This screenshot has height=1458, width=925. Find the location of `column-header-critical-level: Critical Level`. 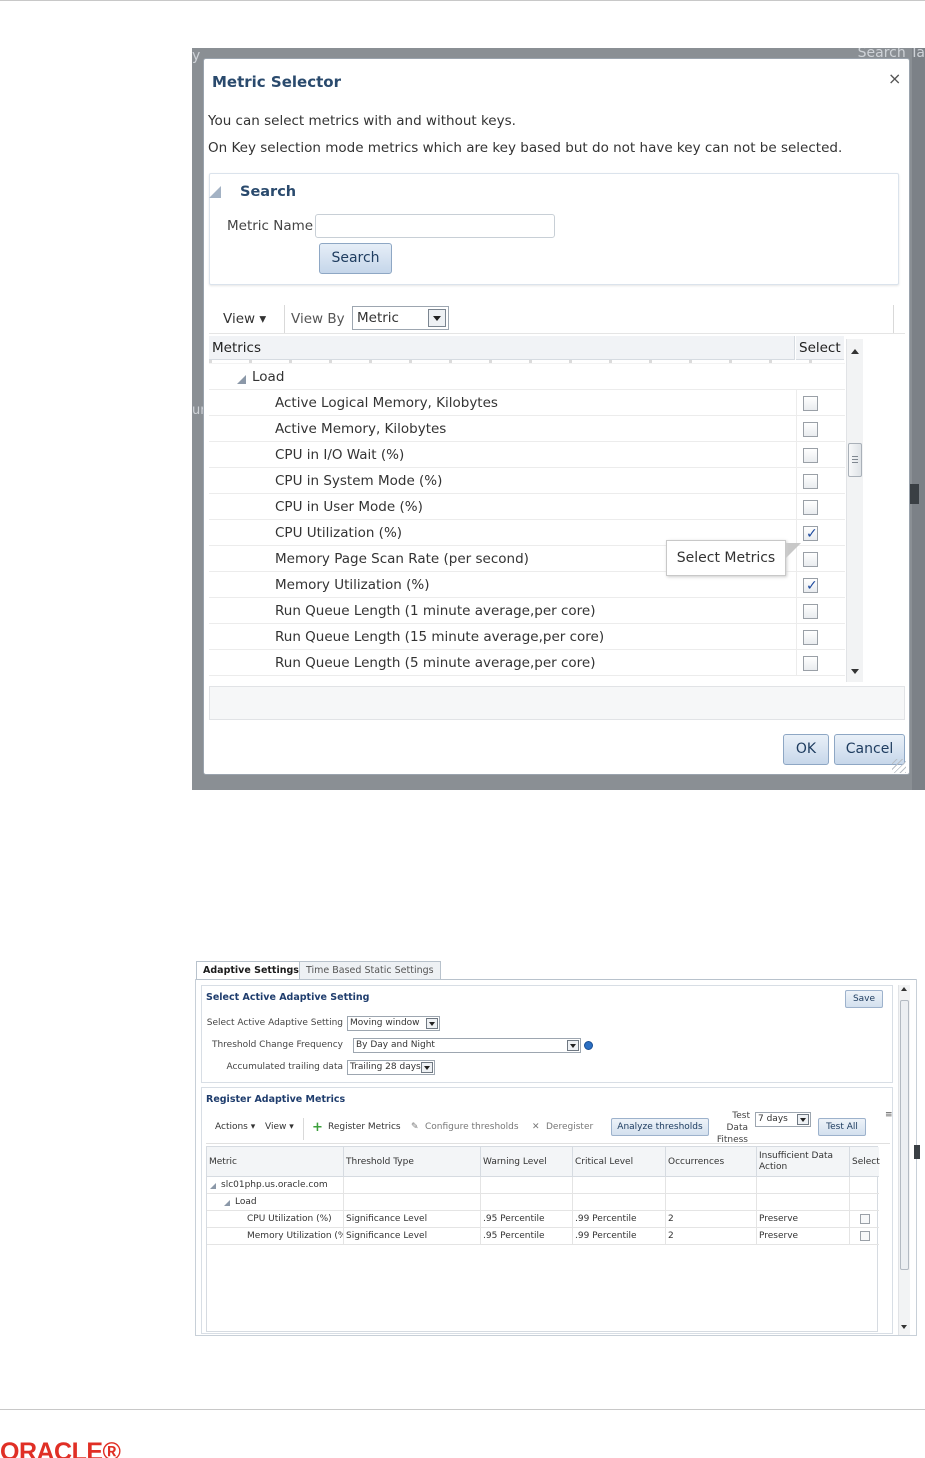

column-header-critical-level: Critical Level is located at coordinates (619, 1162).